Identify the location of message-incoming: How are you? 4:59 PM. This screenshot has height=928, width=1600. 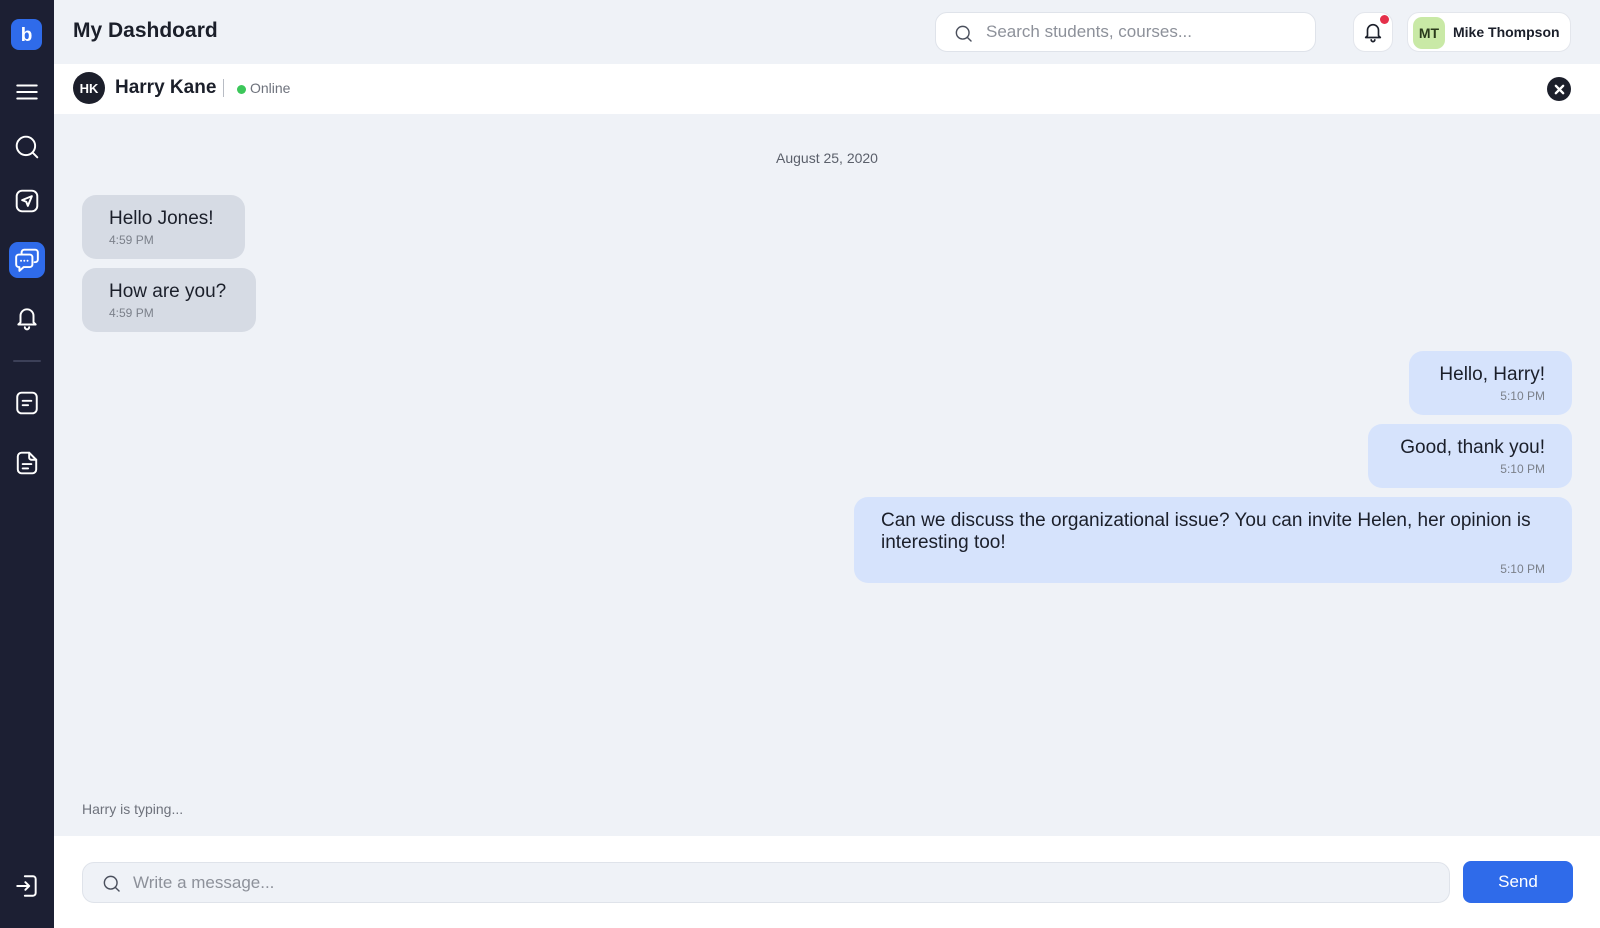
(169, 300).